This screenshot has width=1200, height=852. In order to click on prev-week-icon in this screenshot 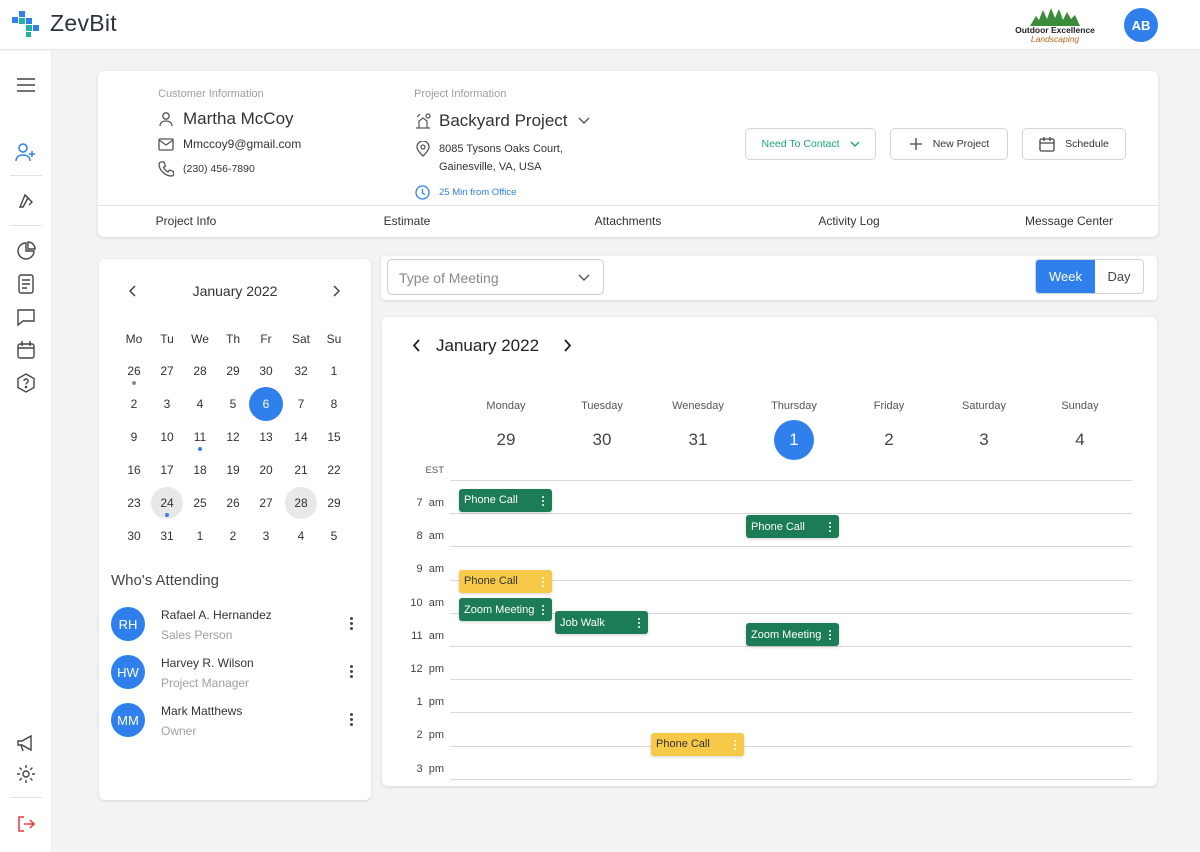, I will do `click(417, 345)`.